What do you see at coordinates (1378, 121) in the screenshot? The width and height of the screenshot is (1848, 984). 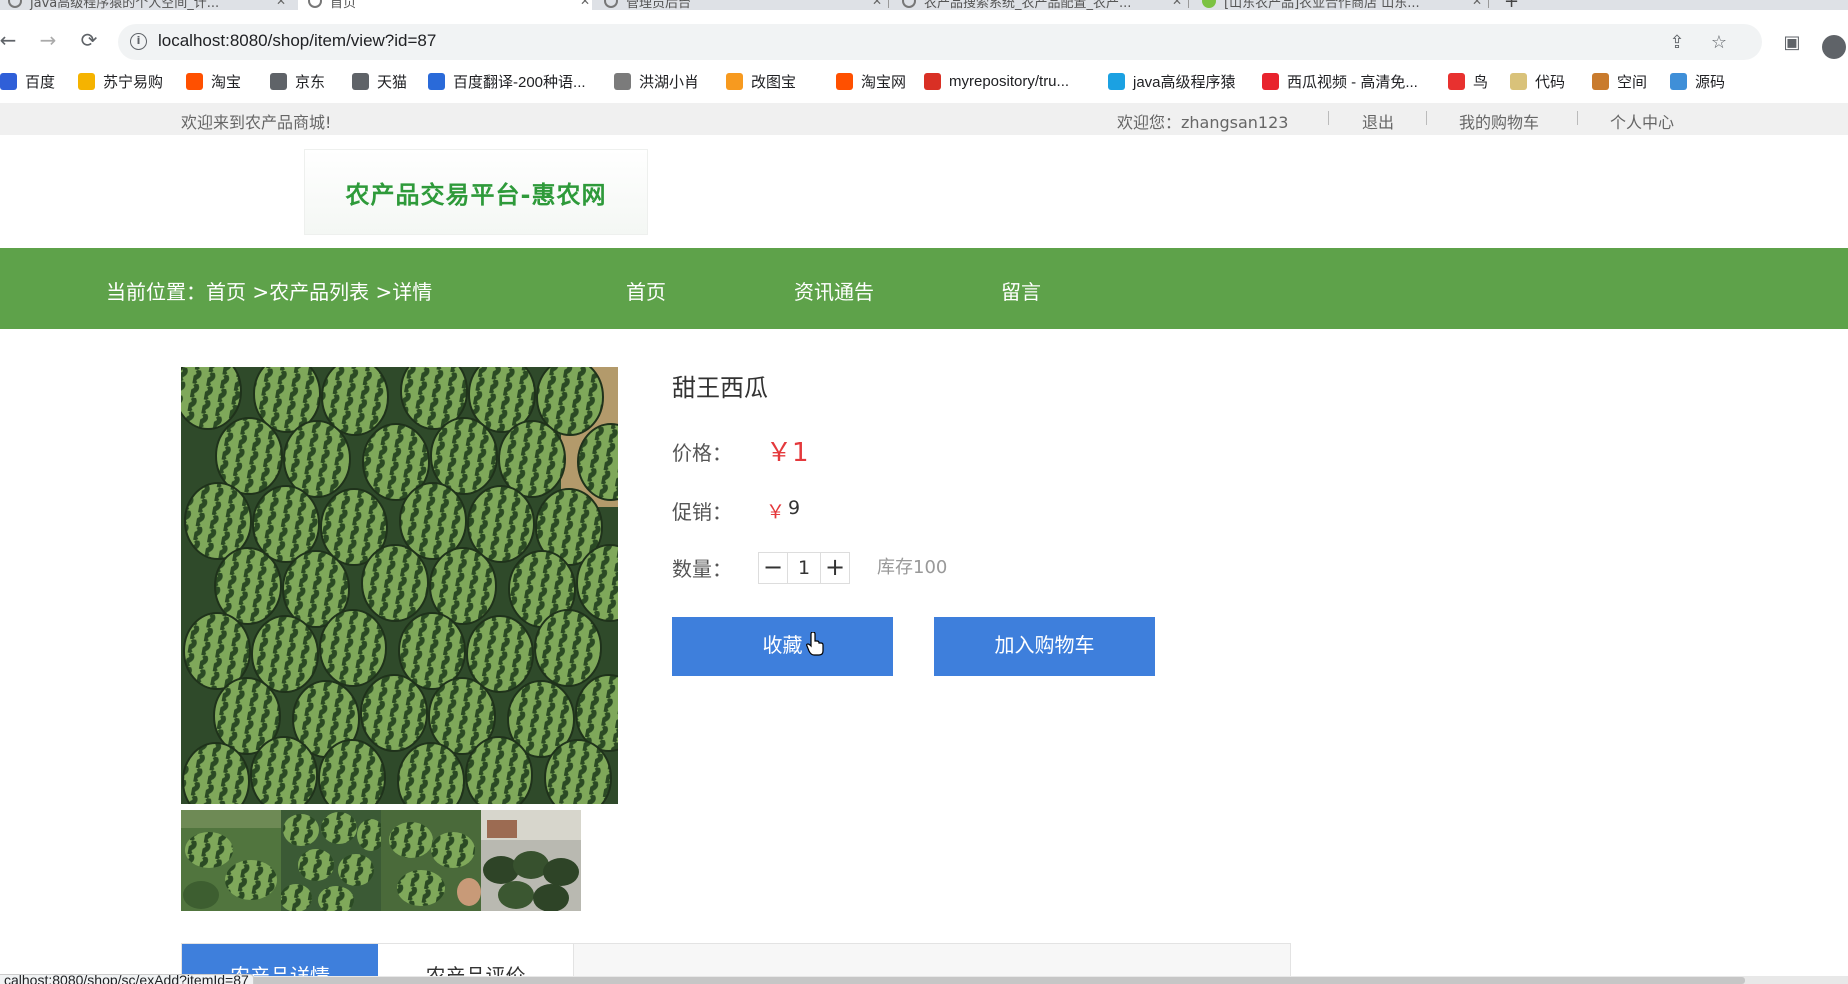 I see `logout-link: 退出` at bounding box center [1378, 121].